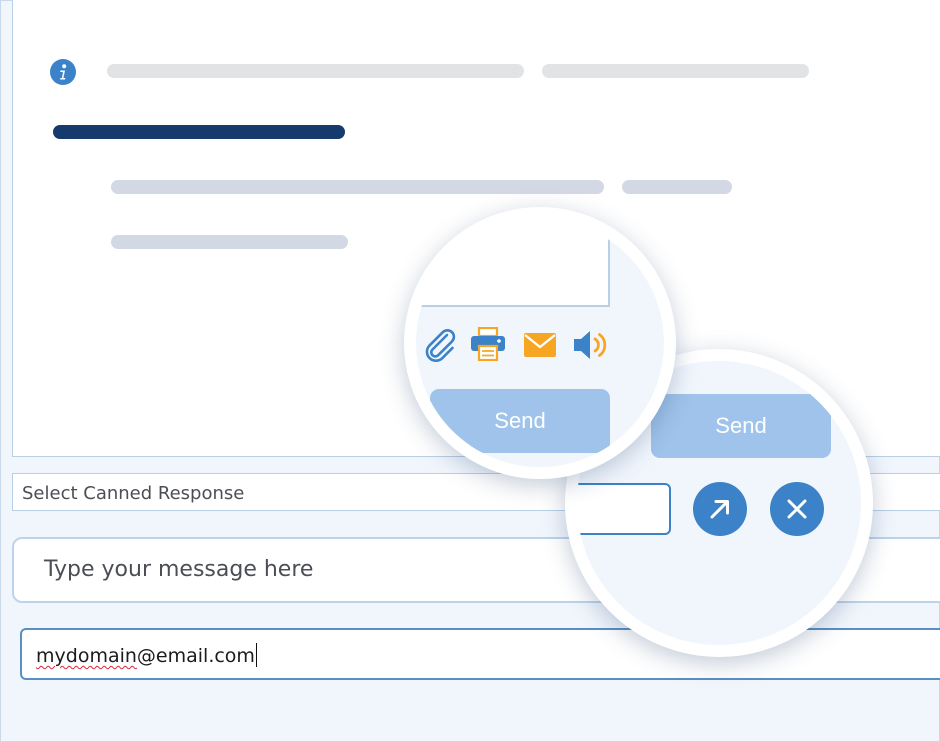 This screenshot has width=940, height=742. I want to click on text-caret, so click(256, 655).